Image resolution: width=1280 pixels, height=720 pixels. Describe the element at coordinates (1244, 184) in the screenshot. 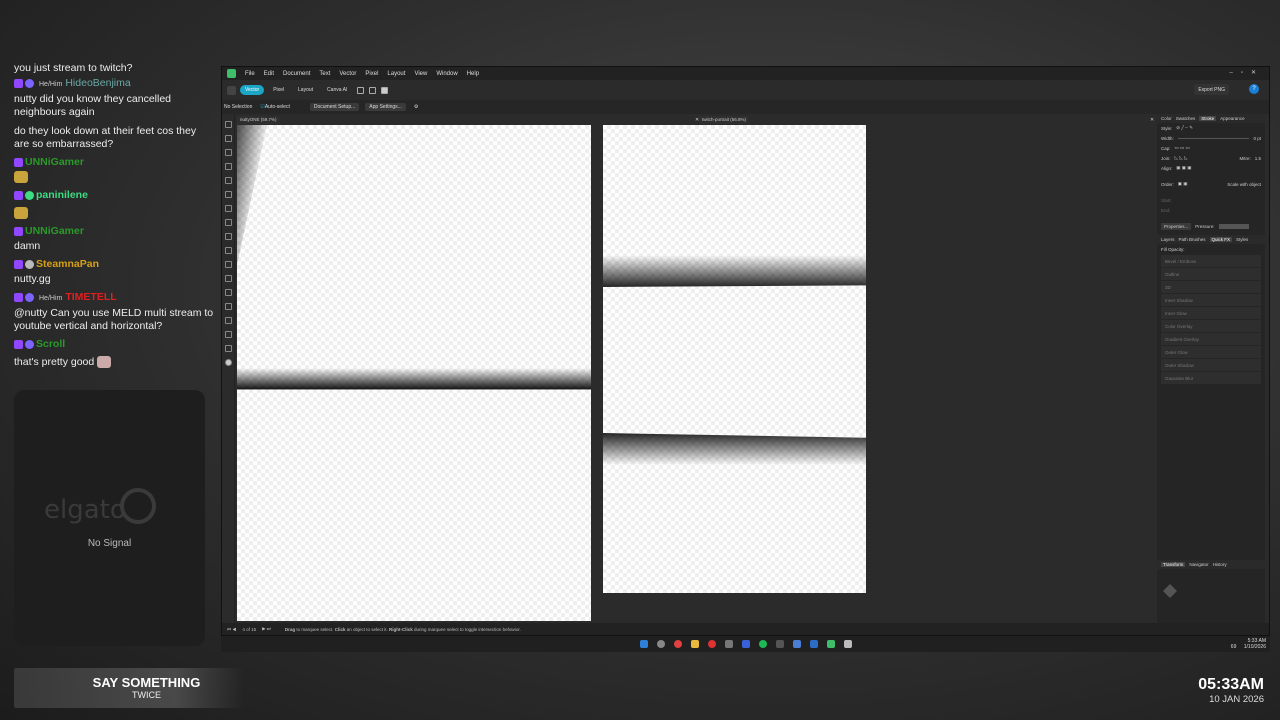

I see `scale-with-object-label: Scale with object` at that location.